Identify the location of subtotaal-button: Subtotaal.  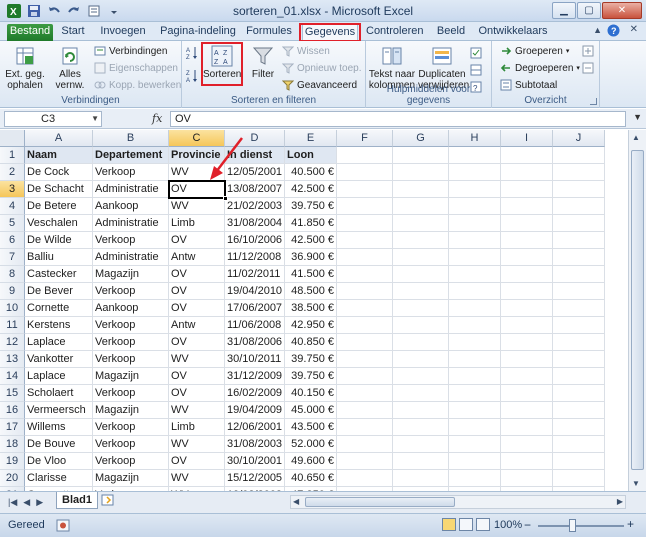
(528, 85).